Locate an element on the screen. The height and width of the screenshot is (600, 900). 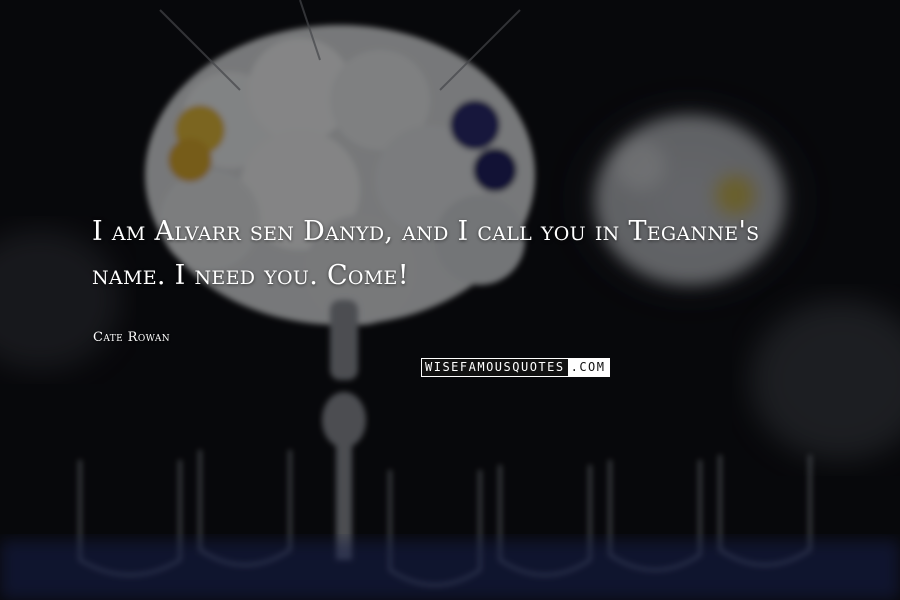
watermark-name: WISEFAMOUSQUOTES is located at coordinates (495, 367).